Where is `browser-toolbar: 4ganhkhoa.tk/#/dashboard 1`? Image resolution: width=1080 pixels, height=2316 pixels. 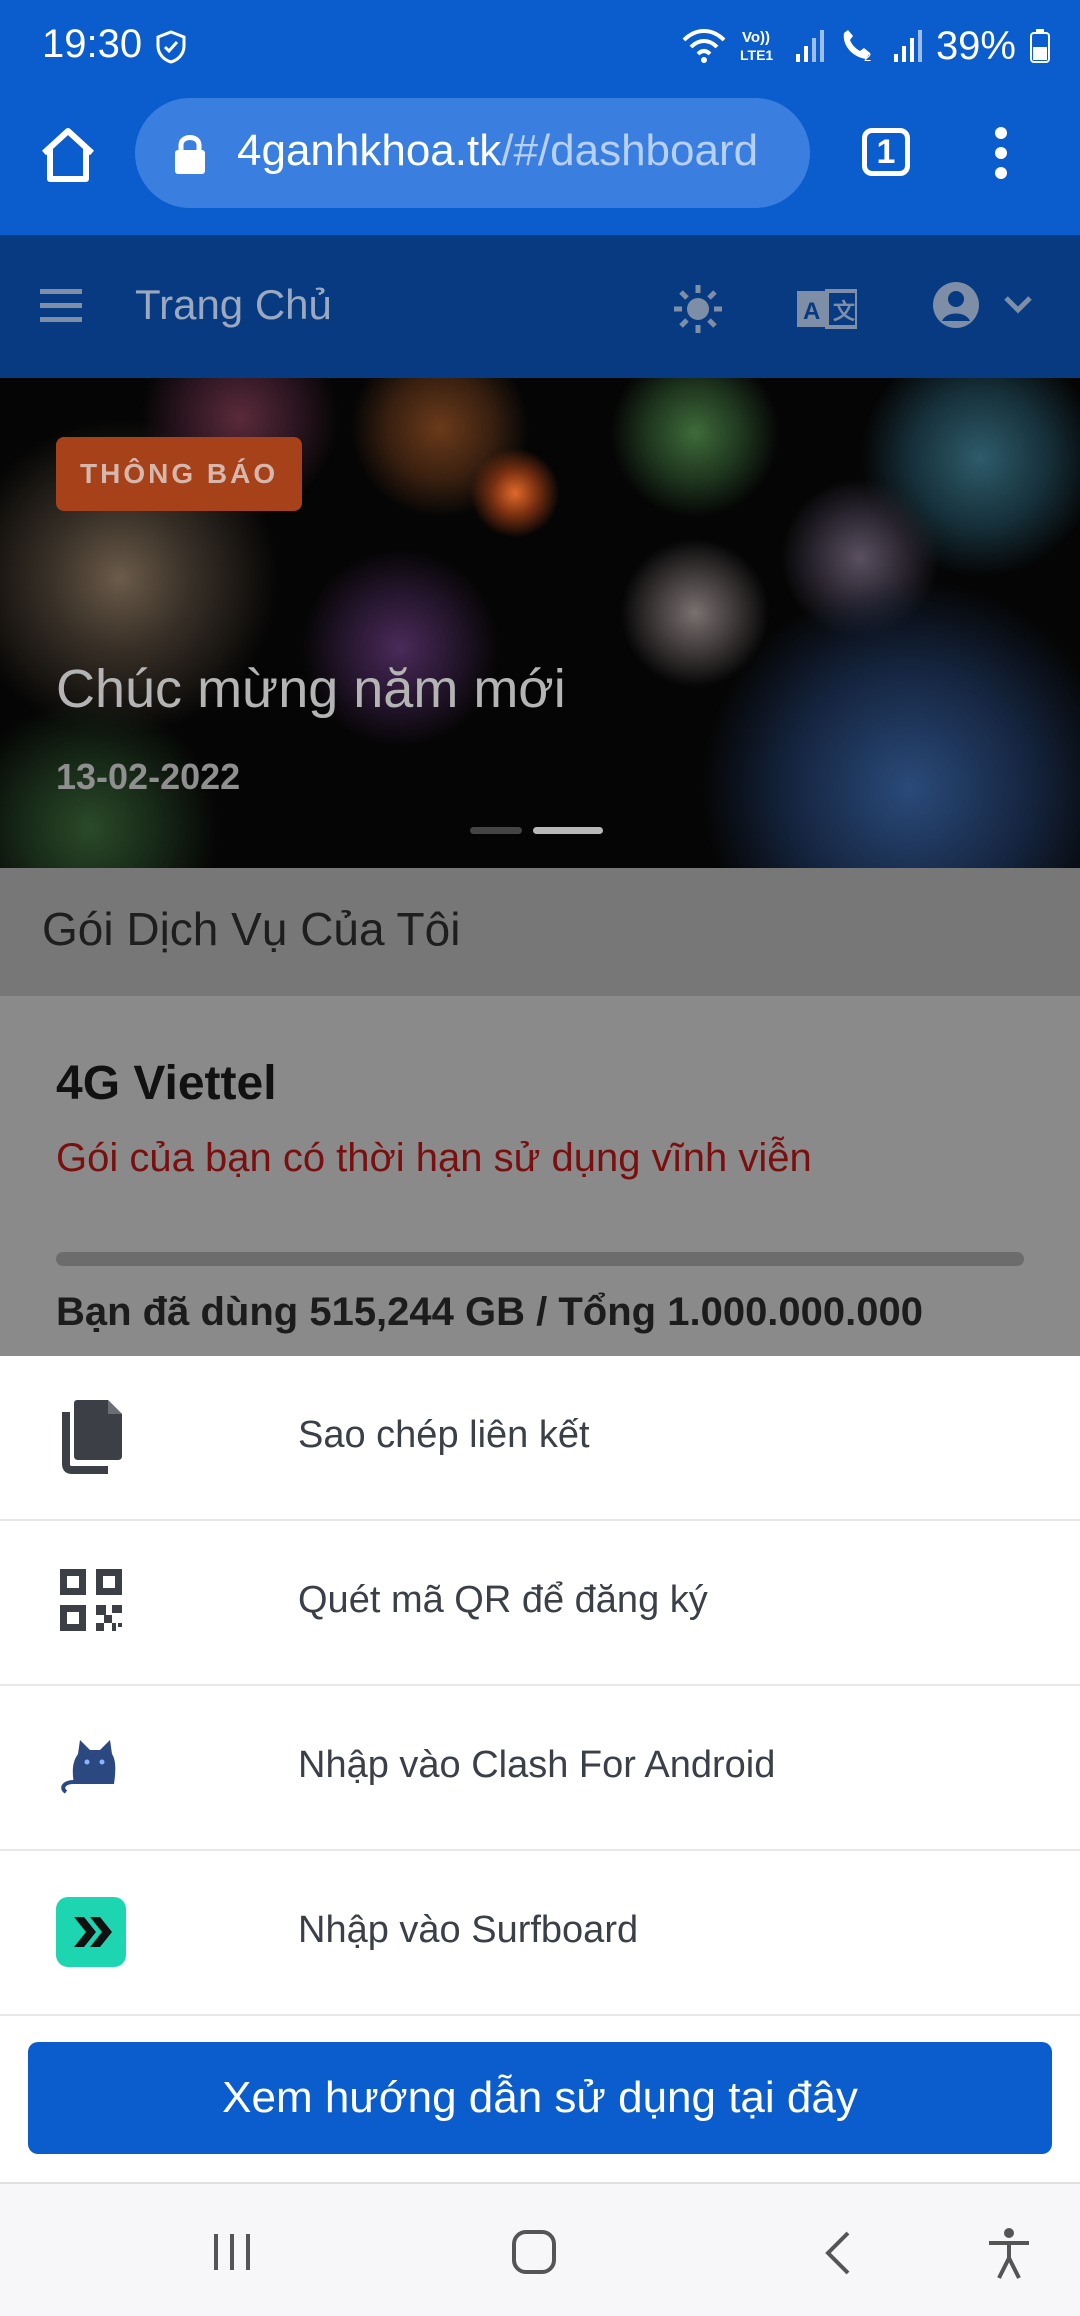
browser-toolbar: 4ganhkhoa.tk/#/dashboard 1 is located at coordinates (540, 165).